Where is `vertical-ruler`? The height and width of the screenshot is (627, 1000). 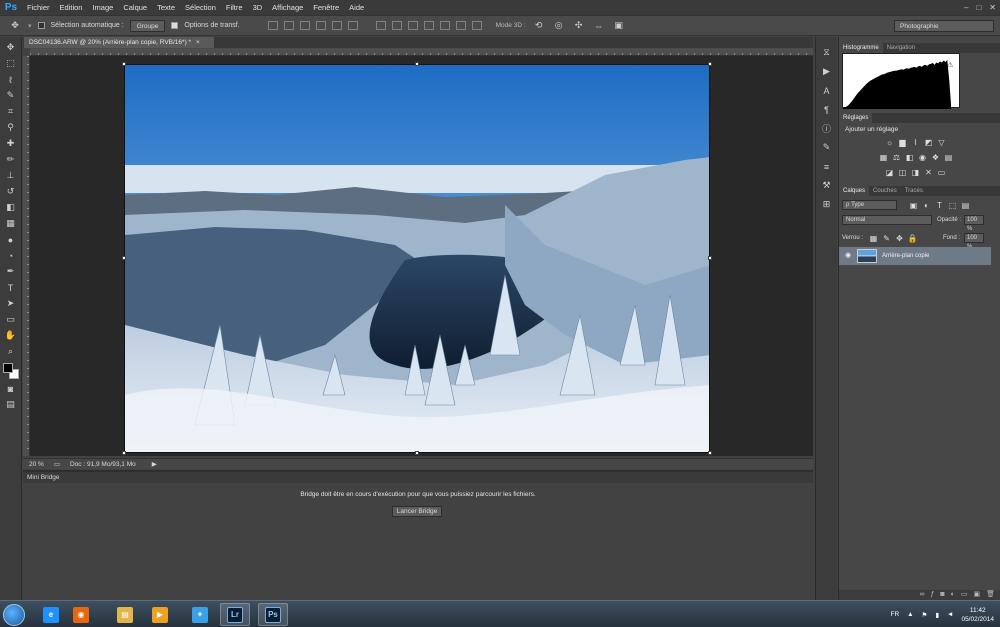
vertical-ruler is located at coordinates (26, 256).